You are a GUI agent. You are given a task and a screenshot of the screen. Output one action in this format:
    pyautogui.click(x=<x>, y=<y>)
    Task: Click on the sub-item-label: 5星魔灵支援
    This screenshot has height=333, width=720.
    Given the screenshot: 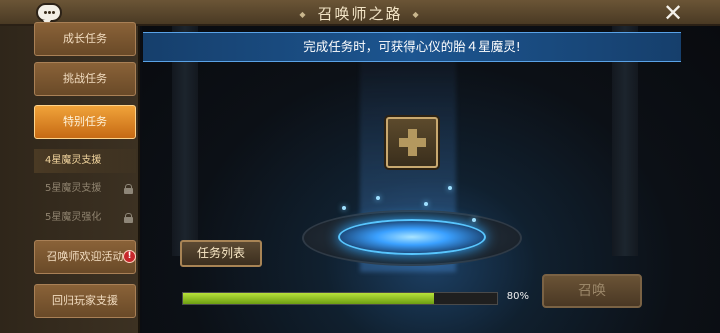 What is the action you would take?
    pyautogui.click(x=73, y=188)
    